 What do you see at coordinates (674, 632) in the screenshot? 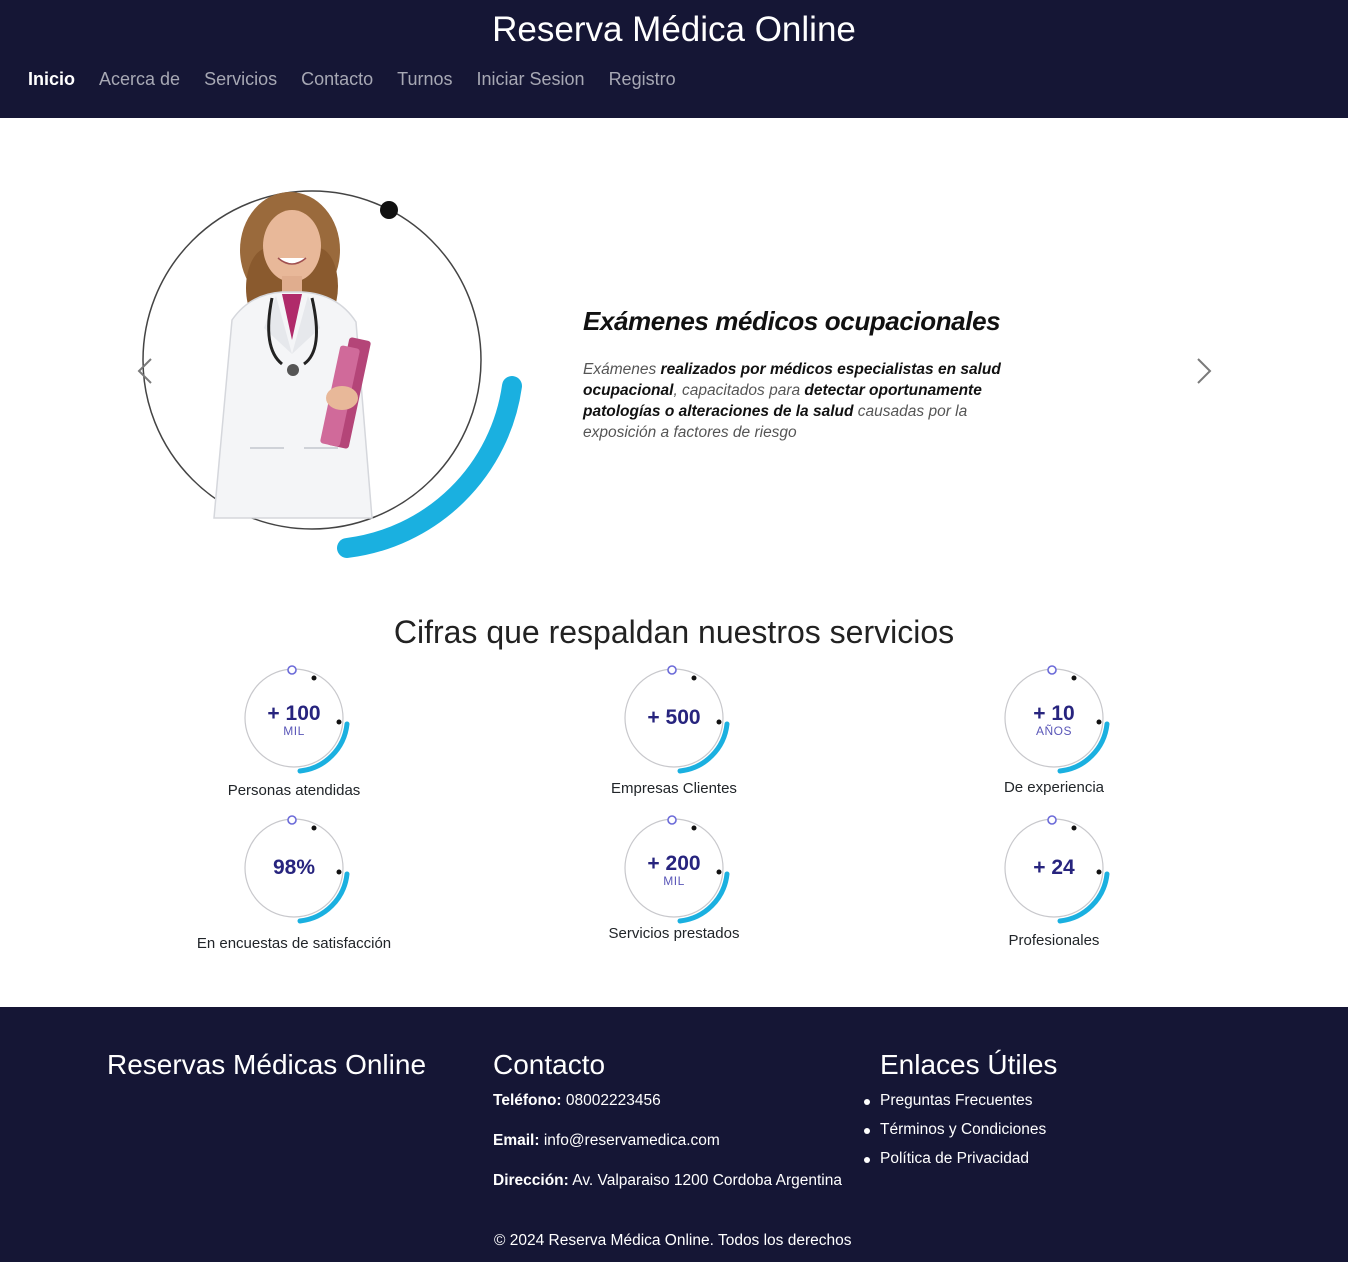
I see `stats-section-title: Cifras que respaldan nuestros servicios` at bounding box center [674, 632].